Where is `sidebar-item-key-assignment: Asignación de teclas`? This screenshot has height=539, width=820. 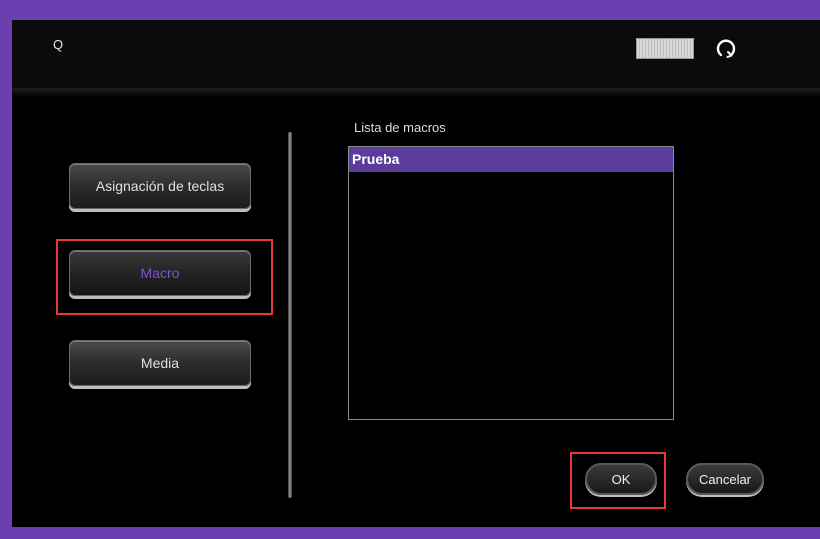 sidebar-item-key-assignment: Asignación de teclas is located at coordinates (160, 186).